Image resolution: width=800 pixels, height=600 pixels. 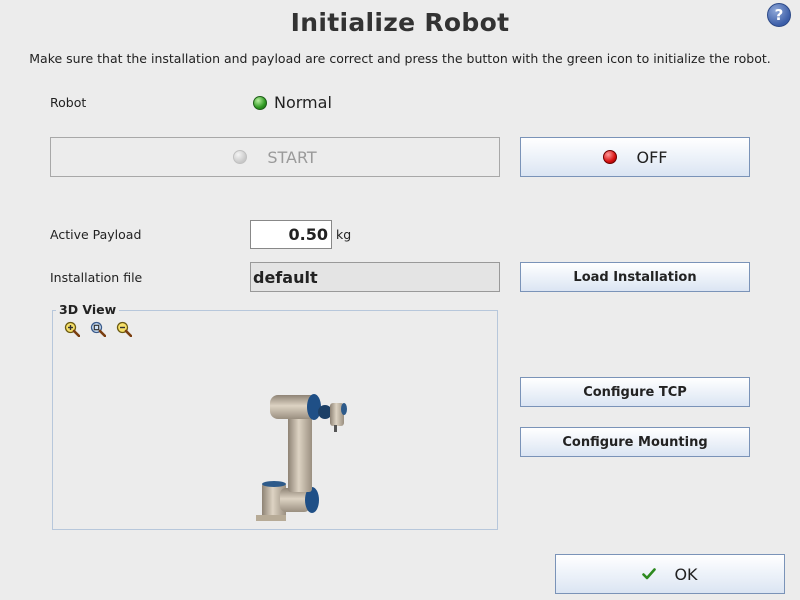 What do you see at coordinates (652, 157) in the screenshot?
I see `off-button-label: OFF` at bounding box center [652, 157].